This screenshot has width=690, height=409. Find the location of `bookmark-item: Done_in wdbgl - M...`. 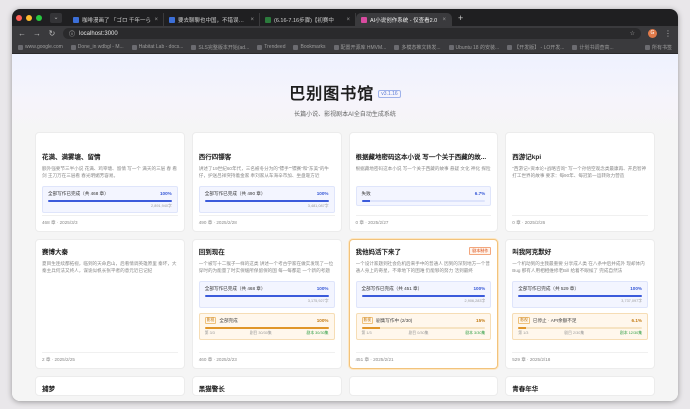

bookmark-item: Done_in wdbgl - M... is located at coordinates (97, 47).